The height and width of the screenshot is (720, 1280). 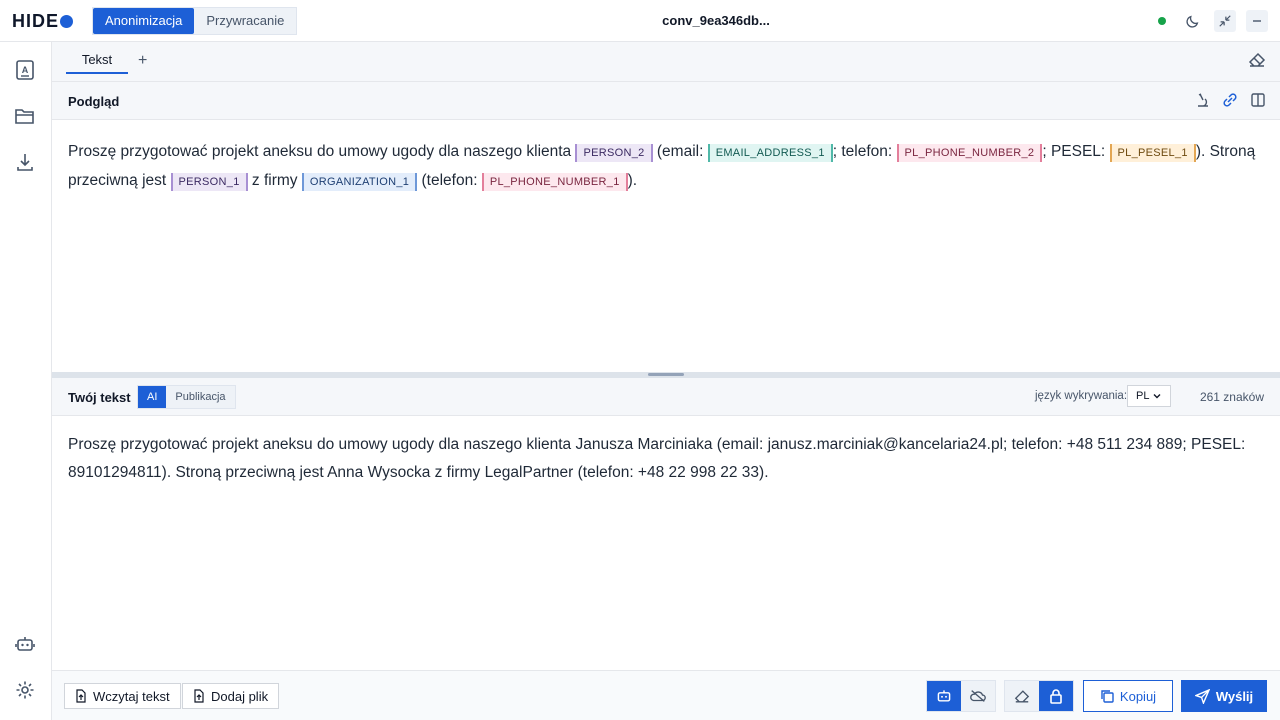 I want to click on entity-token-person: PERSON_1, so click(x=209, y=182).